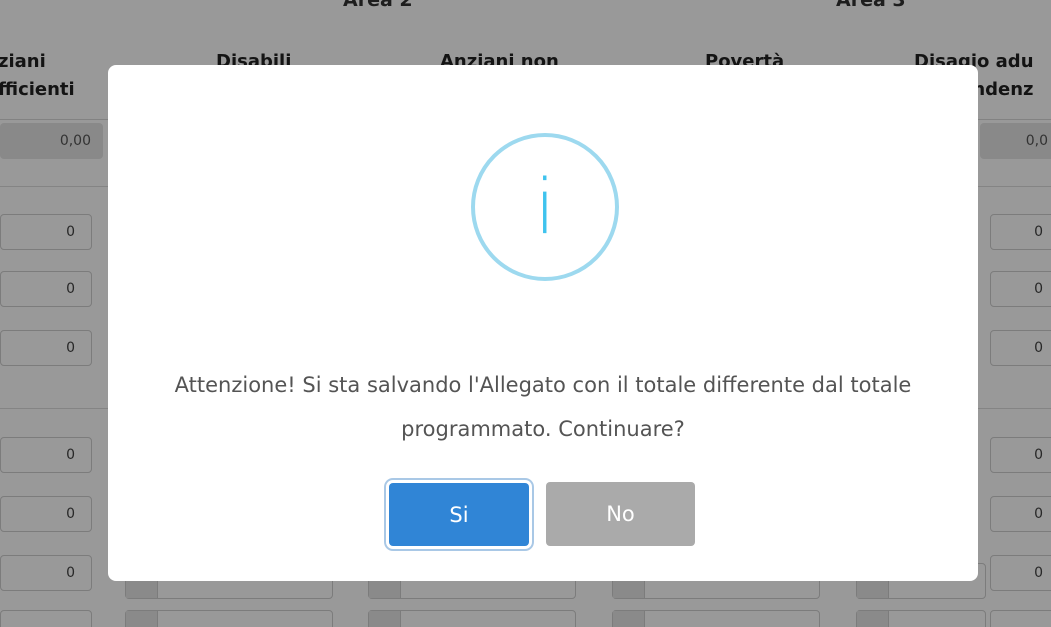 The image size is (1051, 627). What do you see at coordinates (545, 207) in the screenshot?
I see `info-icon: i` at bounding box center [545, 207].